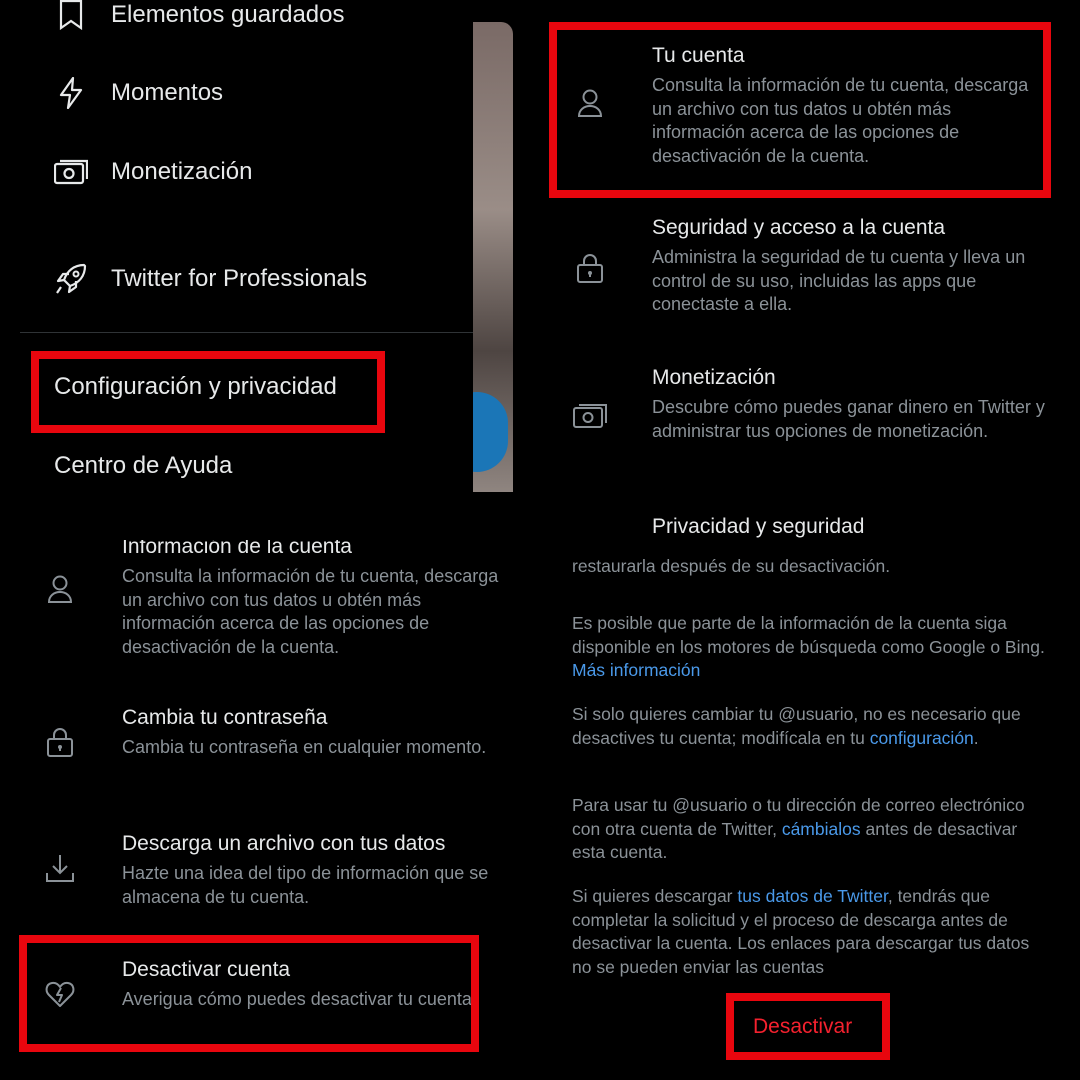  What do you see at coordinates (731, 566) in the screenshot?
I see `deactivate-paragraph-0: restaurarla después de su desactivación.` at bounding box center [731, 566].